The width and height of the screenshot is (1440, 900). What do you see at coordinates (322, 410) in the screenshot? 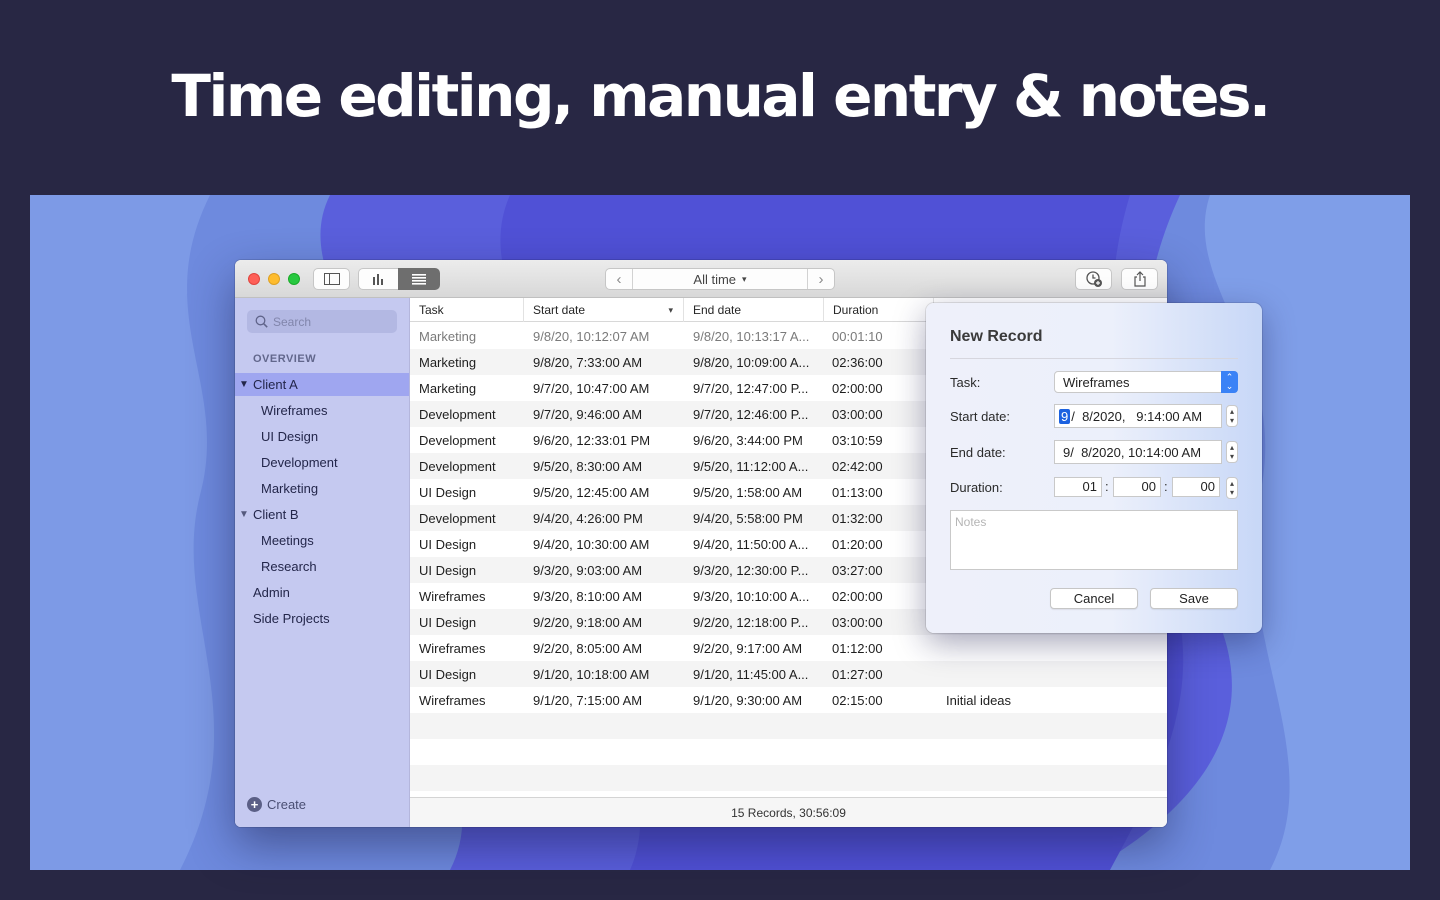
I see `sidebar-item-wireframes: Wireframes` at bounding box center [322, 410].